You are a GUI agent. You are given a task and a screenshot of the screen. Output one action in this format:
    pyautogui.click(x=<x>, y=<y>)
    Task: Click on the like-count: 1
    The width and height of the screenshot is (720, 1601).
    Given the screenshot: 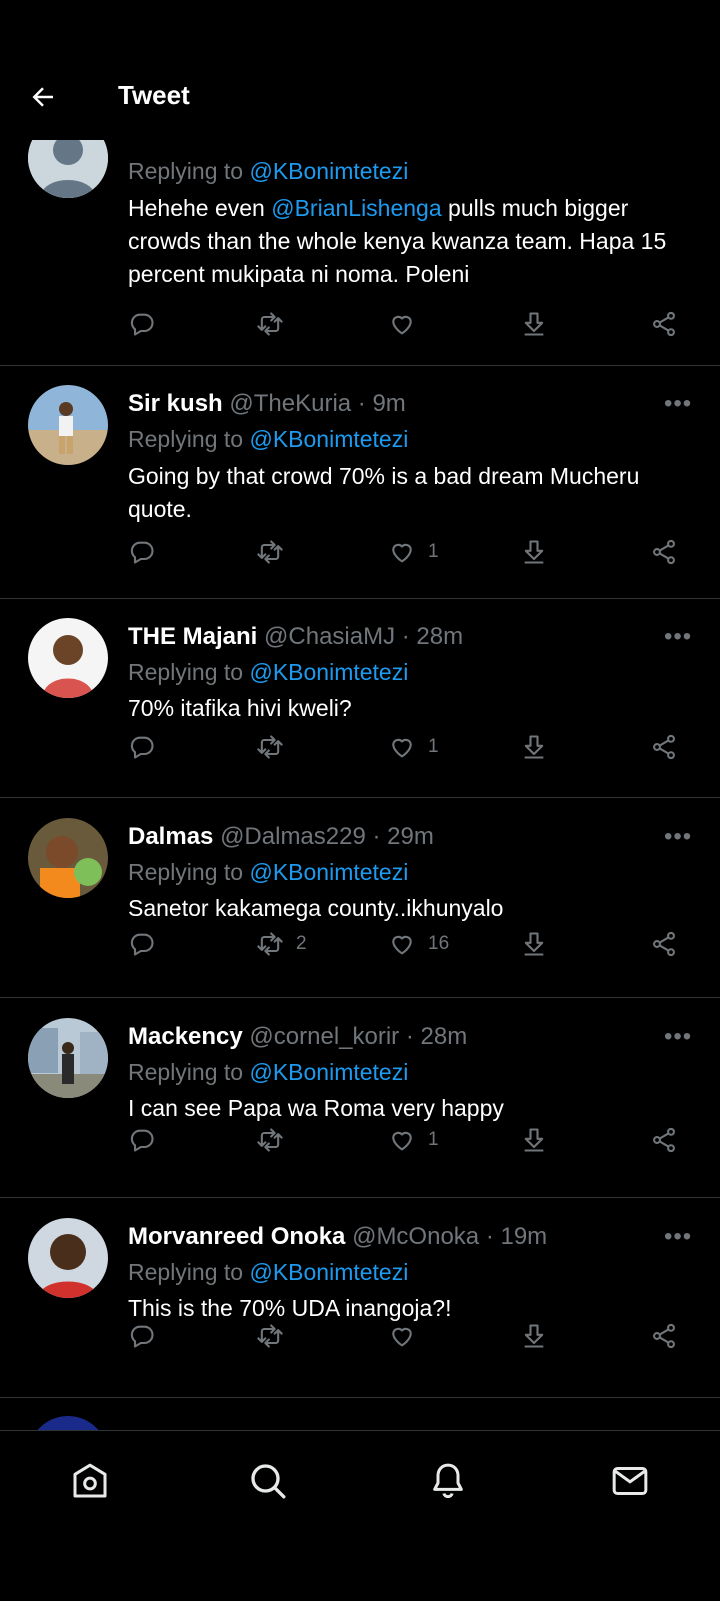 What is the action you would take?
    pyautogui.click(x=433, y=746)
    